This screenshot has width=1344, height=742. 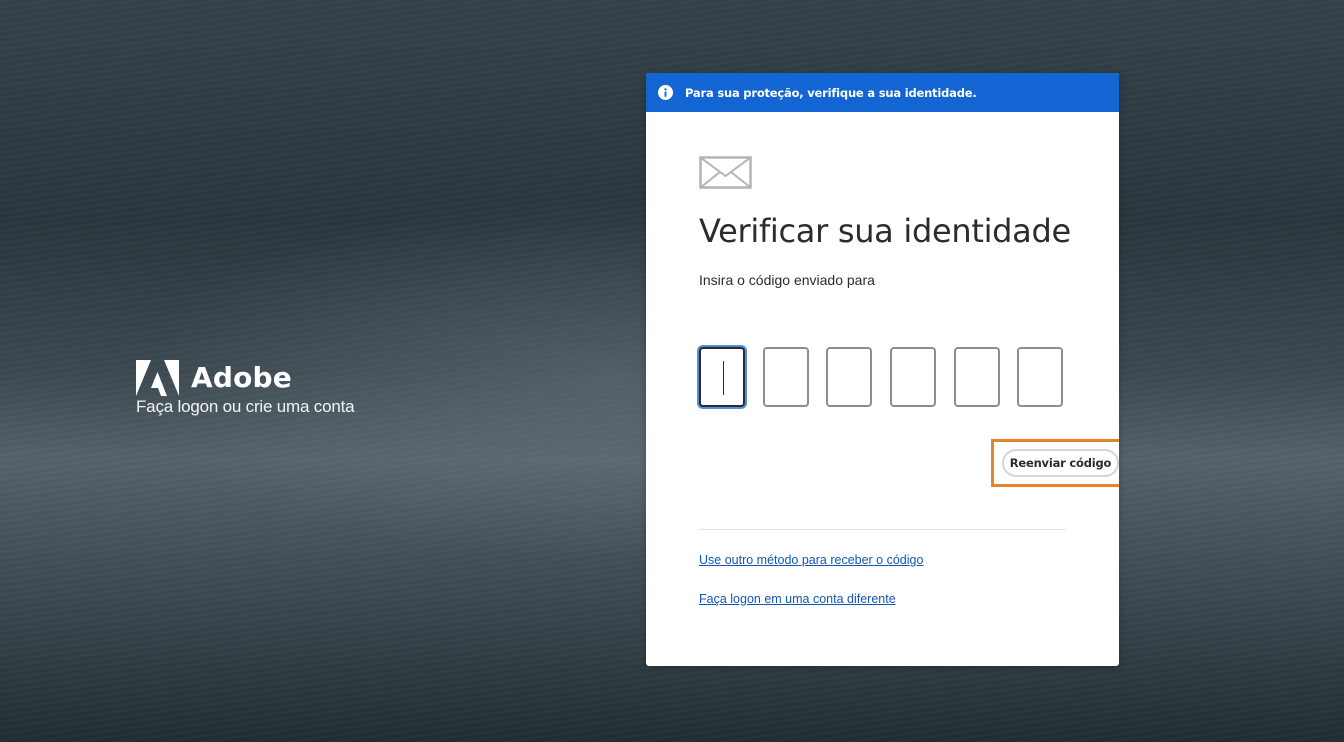 I want to click on envelope-icon, so click(x=725, y=172).